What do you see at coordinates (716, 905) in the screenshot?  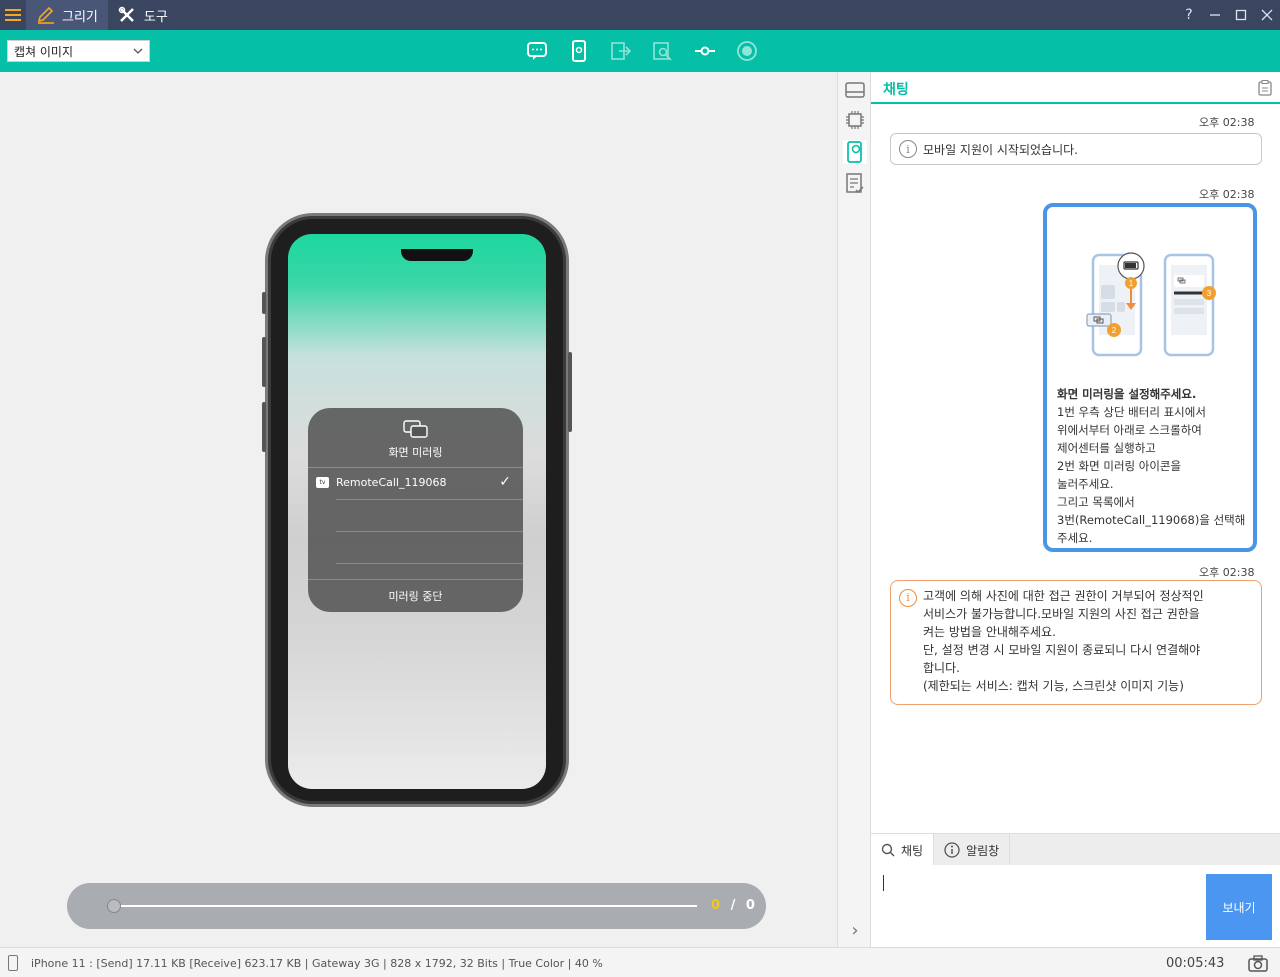 I see `playback-current: 0` at bounding box center [716, 905].